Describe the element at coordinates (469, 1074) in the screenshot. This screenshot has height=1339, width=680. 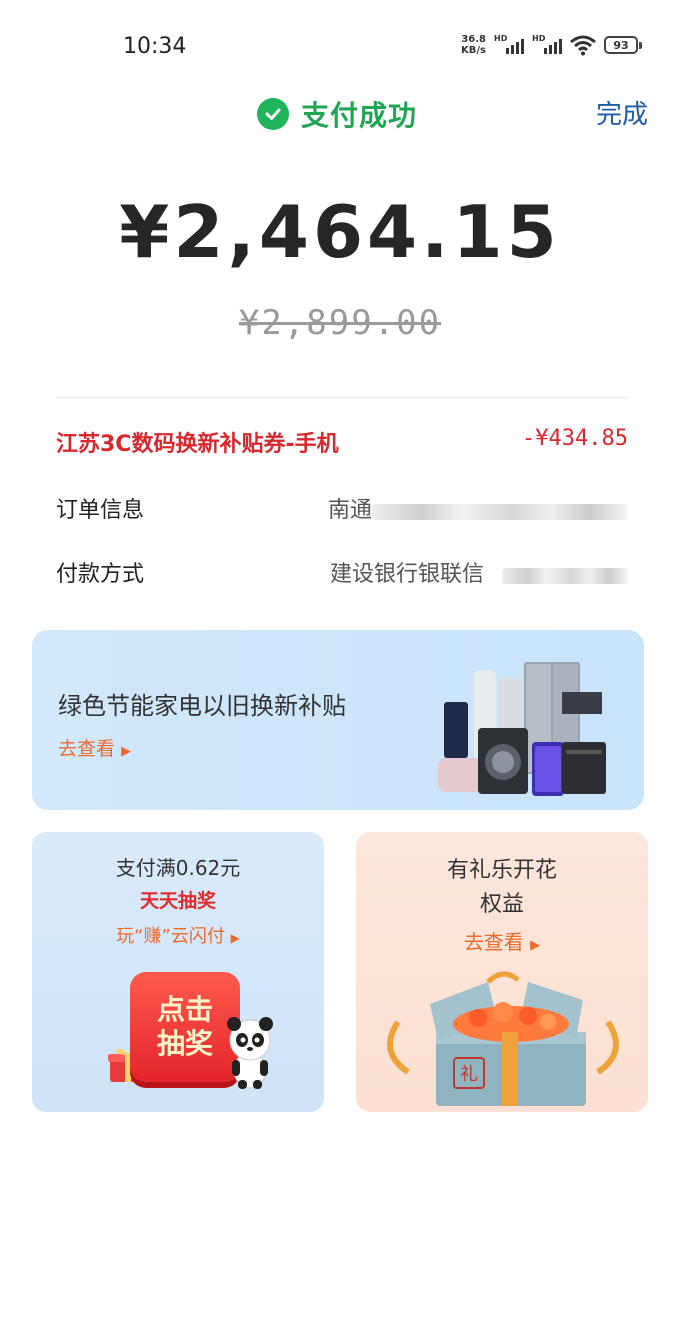
I see `gift-box-label: 礼` at that location.